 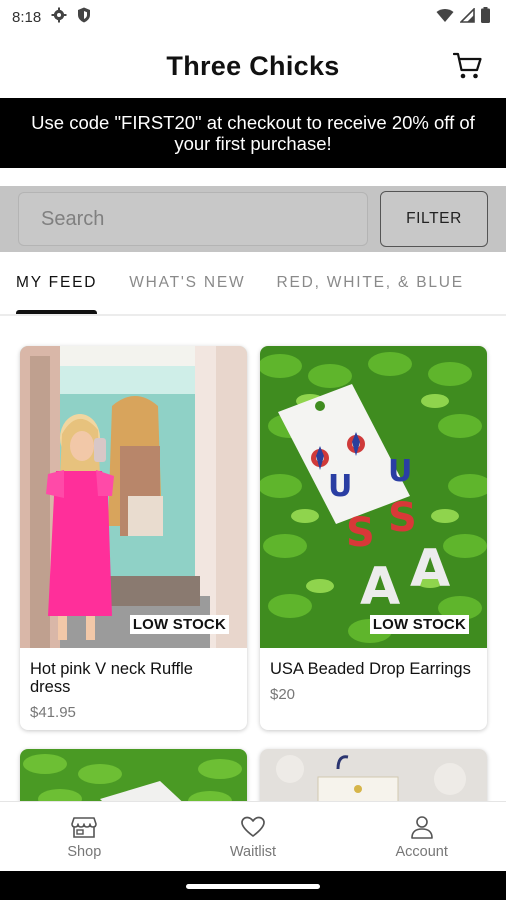 I want to click on nav-shop-label: Shop, so click(x=84, y=851).